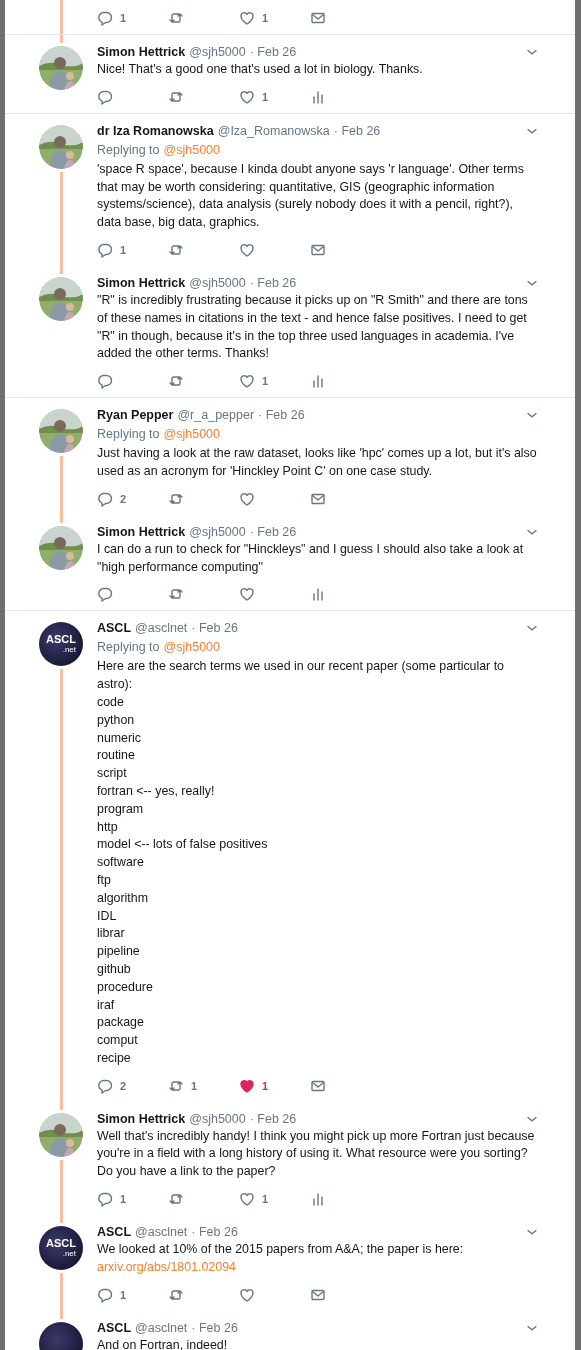  Describe the element at coordinates (121, 1023) in the screenshot. I see `tweet-text: package` at that location.